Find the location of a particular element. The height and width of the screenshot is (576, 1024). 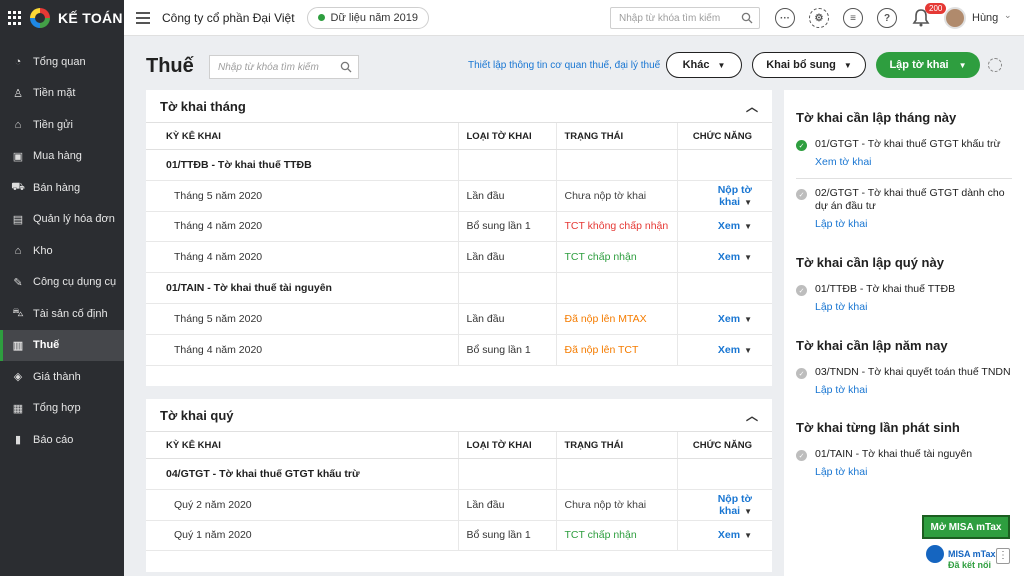

app-grid-icon is located at coordinates (15, 18).